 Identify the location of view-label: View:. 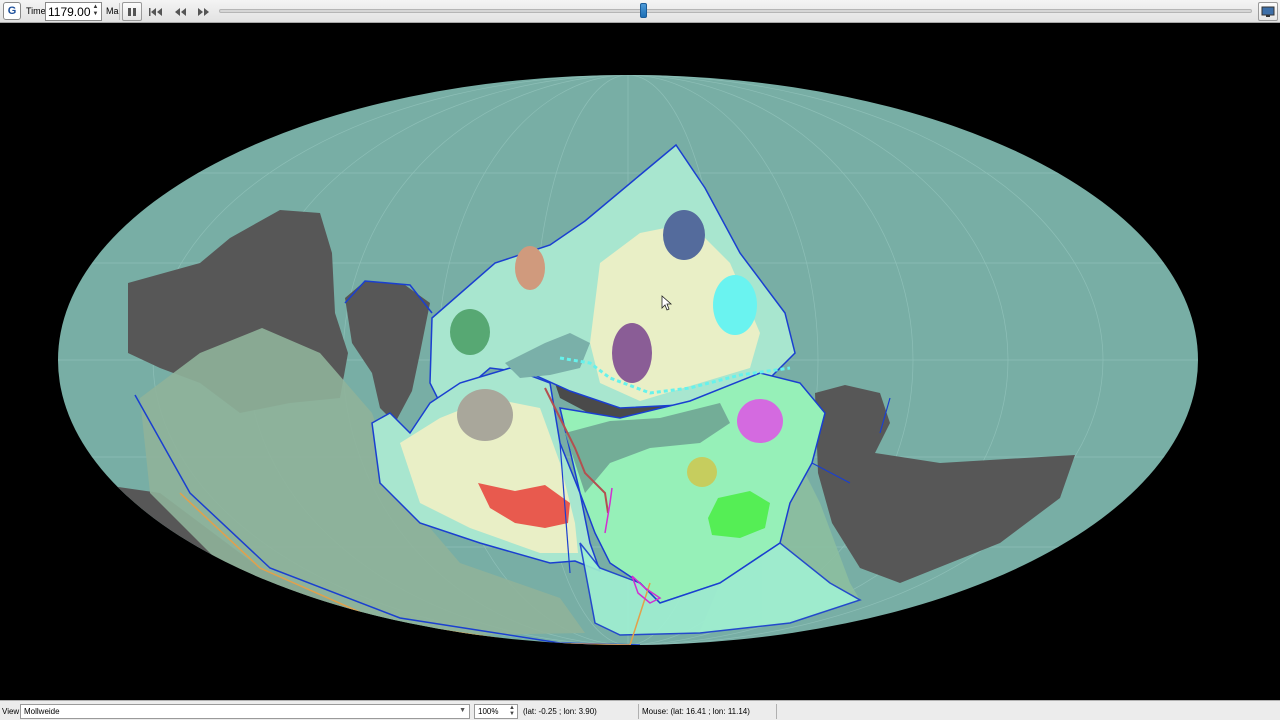
(12, 711).